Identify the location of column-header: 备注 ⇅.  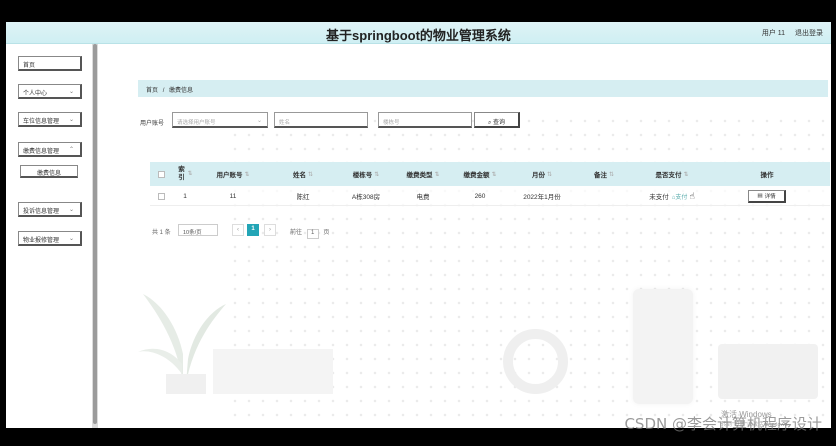
(604, 174).